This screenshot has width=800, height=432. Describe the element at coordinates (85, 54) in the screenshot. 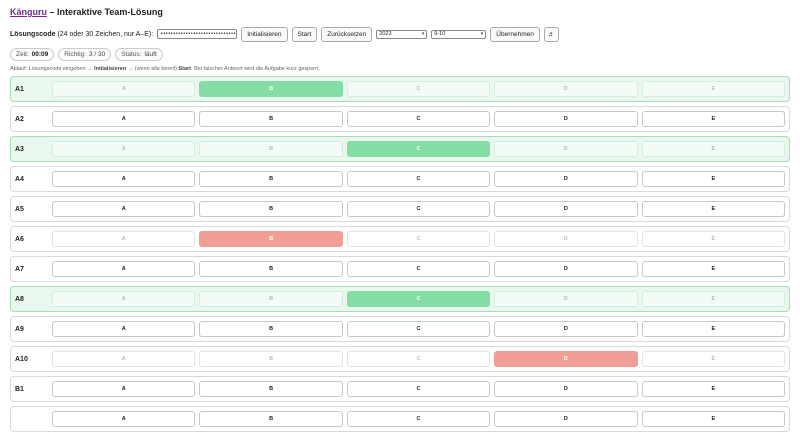

I see `score-badge: Richtig: 3 / 30` at that location.